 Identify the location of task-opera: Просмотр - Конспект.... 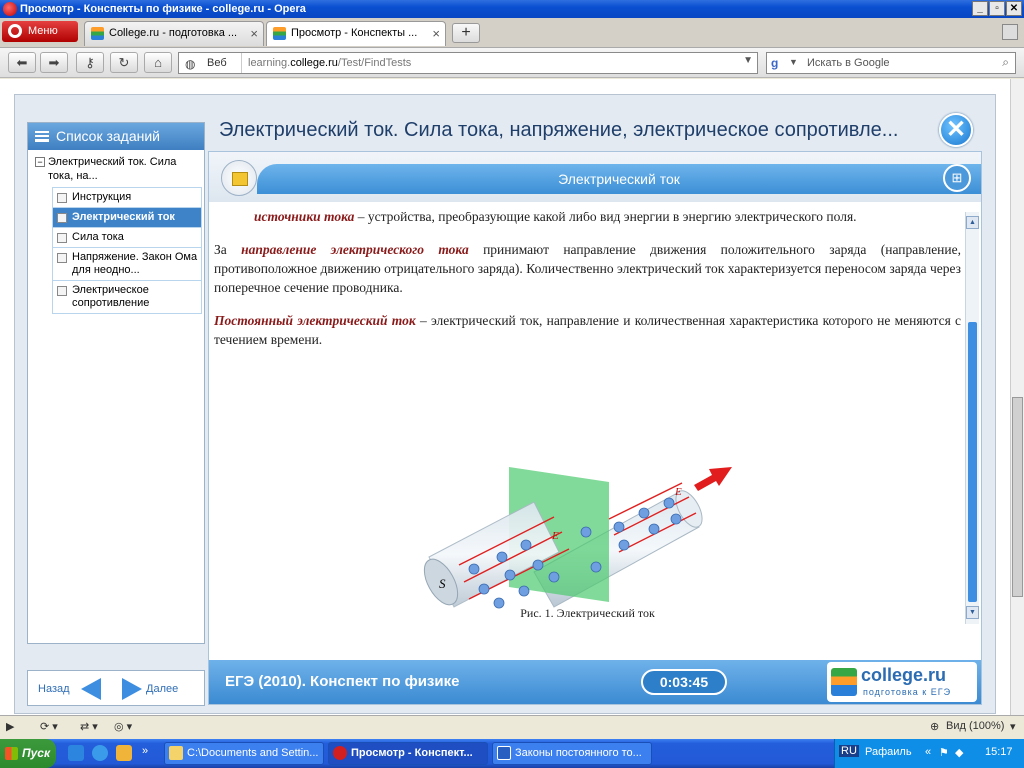
(408, 753).